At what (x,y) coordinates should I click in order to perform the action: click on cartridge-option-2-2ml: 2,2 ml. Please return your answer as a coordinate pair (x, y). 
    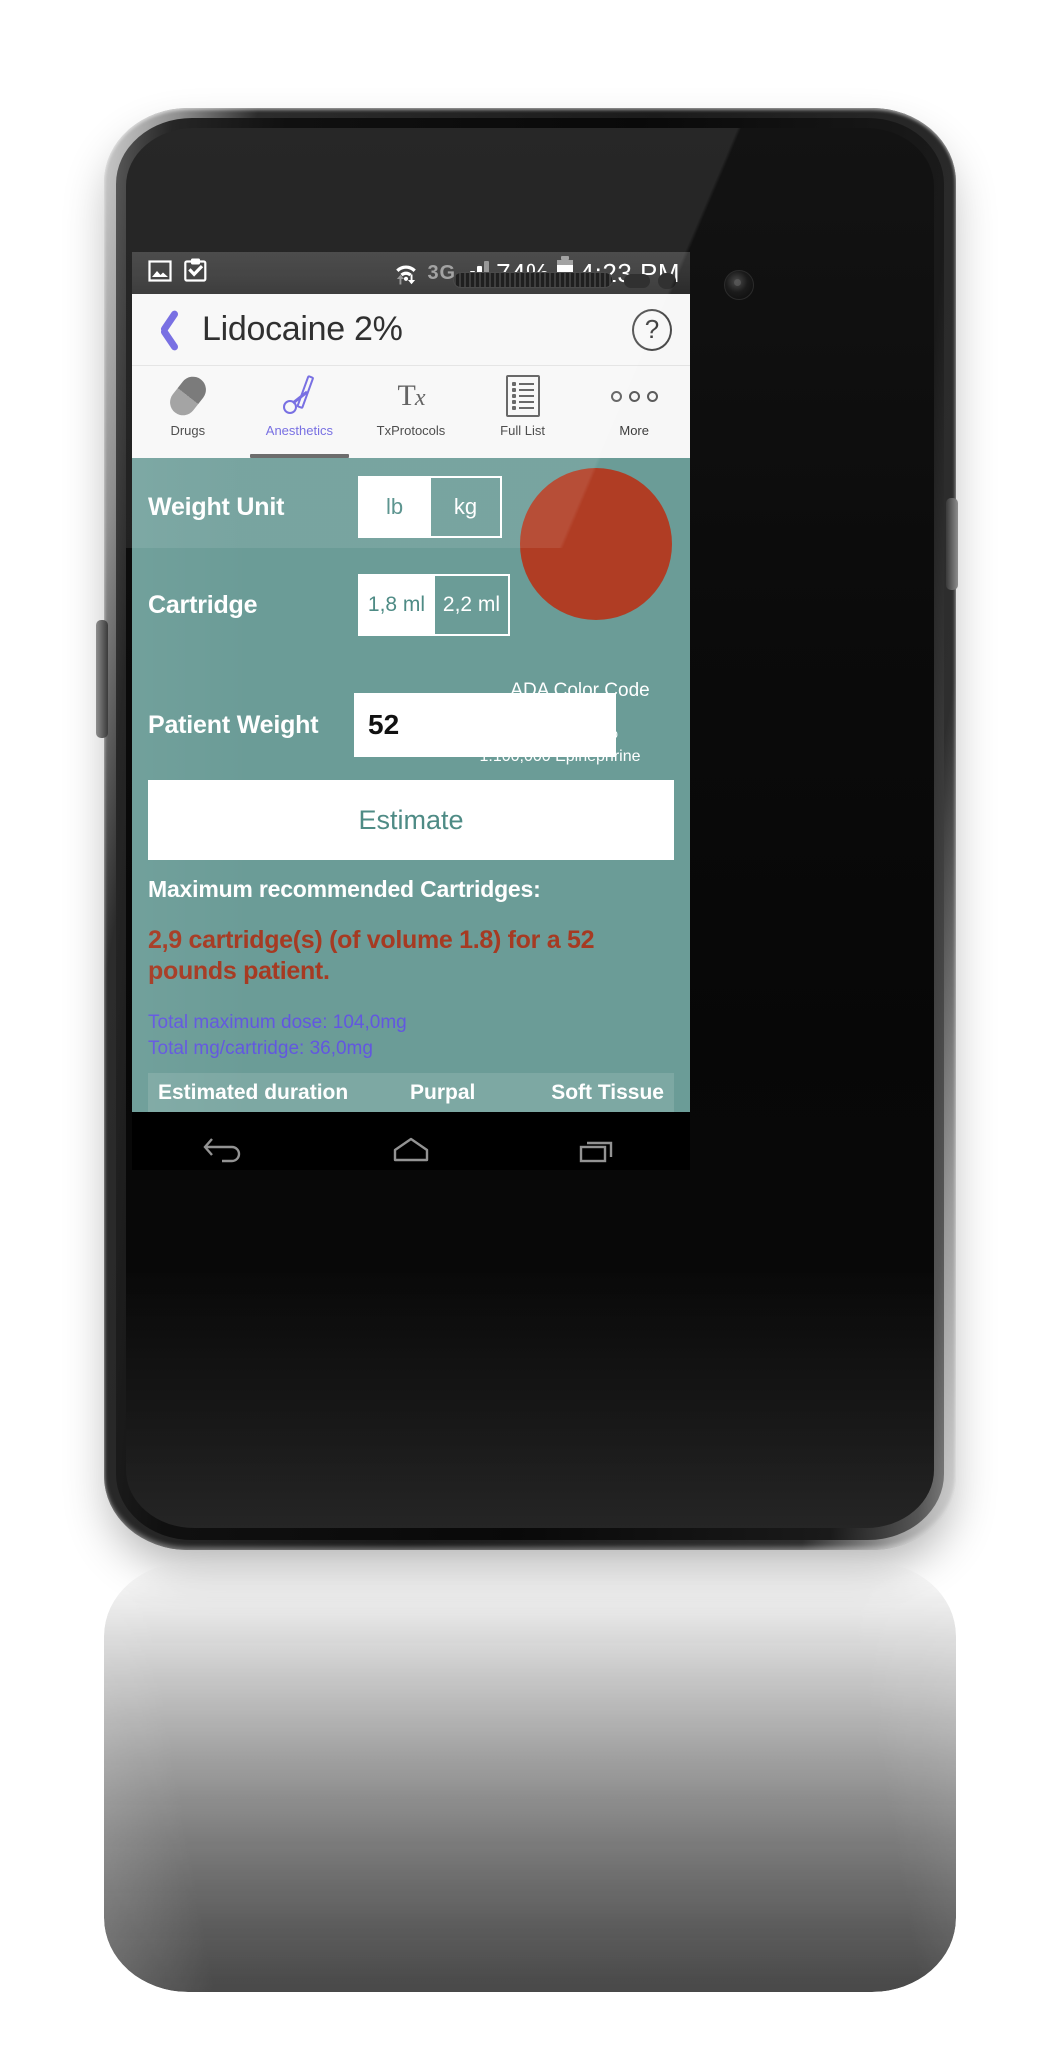
    Looking at the image, I should click on (472, 605).